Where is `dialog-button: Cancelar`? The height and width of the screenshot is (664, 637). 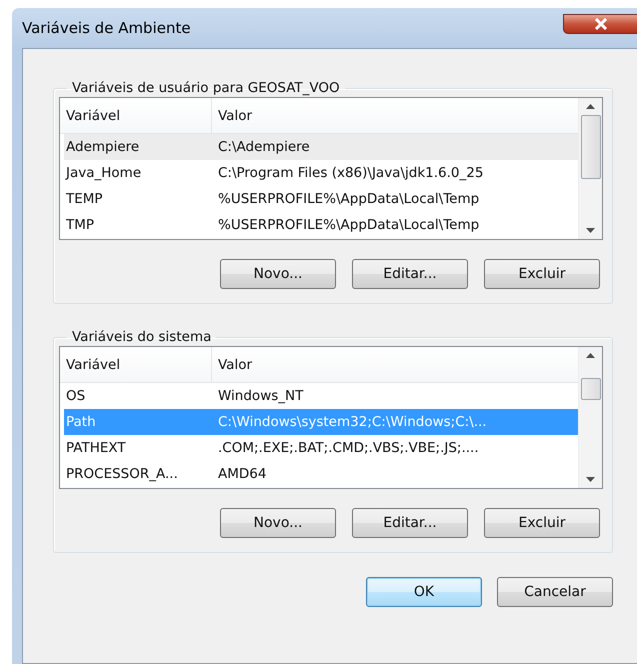 dialog-button: Cancelar is located at coordinates (555, 592).